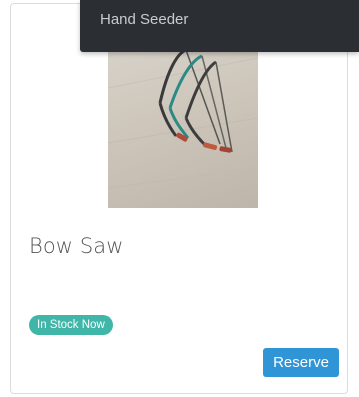 The height and width of the screenshot is (397, 359). Describe the element at coordinates (144, 19) in the screenshot. I see `menu-item-hand-seeder: Hand Seeder` at that location.